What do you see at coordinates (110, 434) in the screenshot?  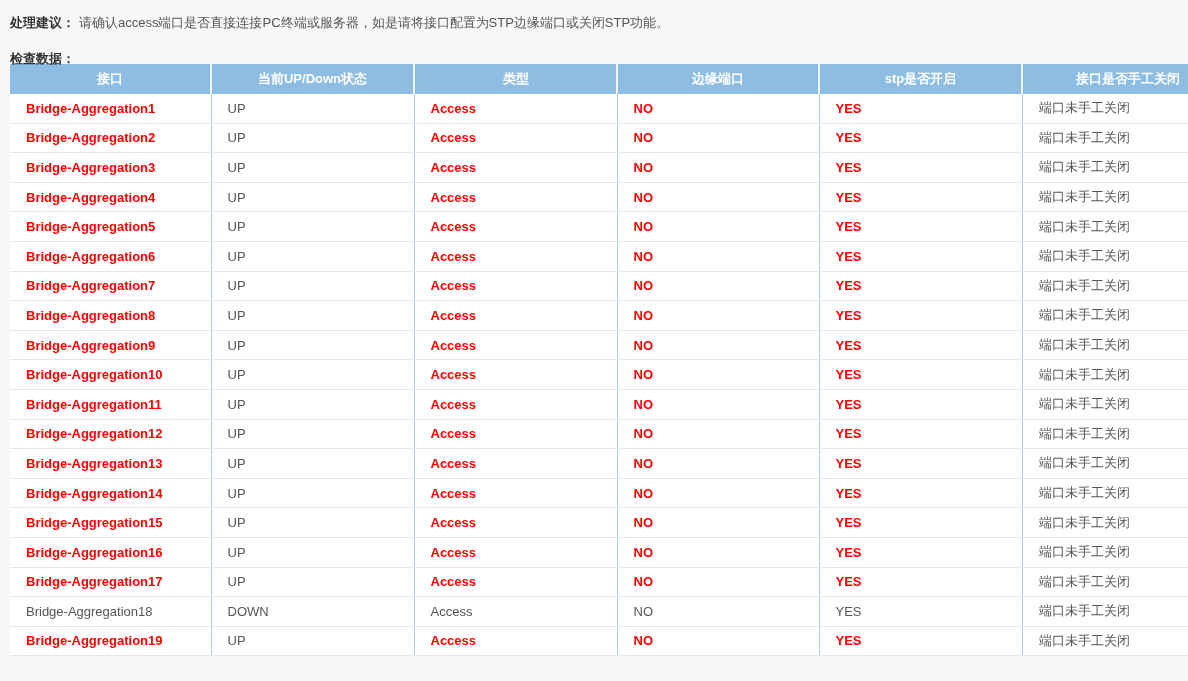 I see `table-cell: Bridge-Aggregation12` at bounding box center [110, 434].